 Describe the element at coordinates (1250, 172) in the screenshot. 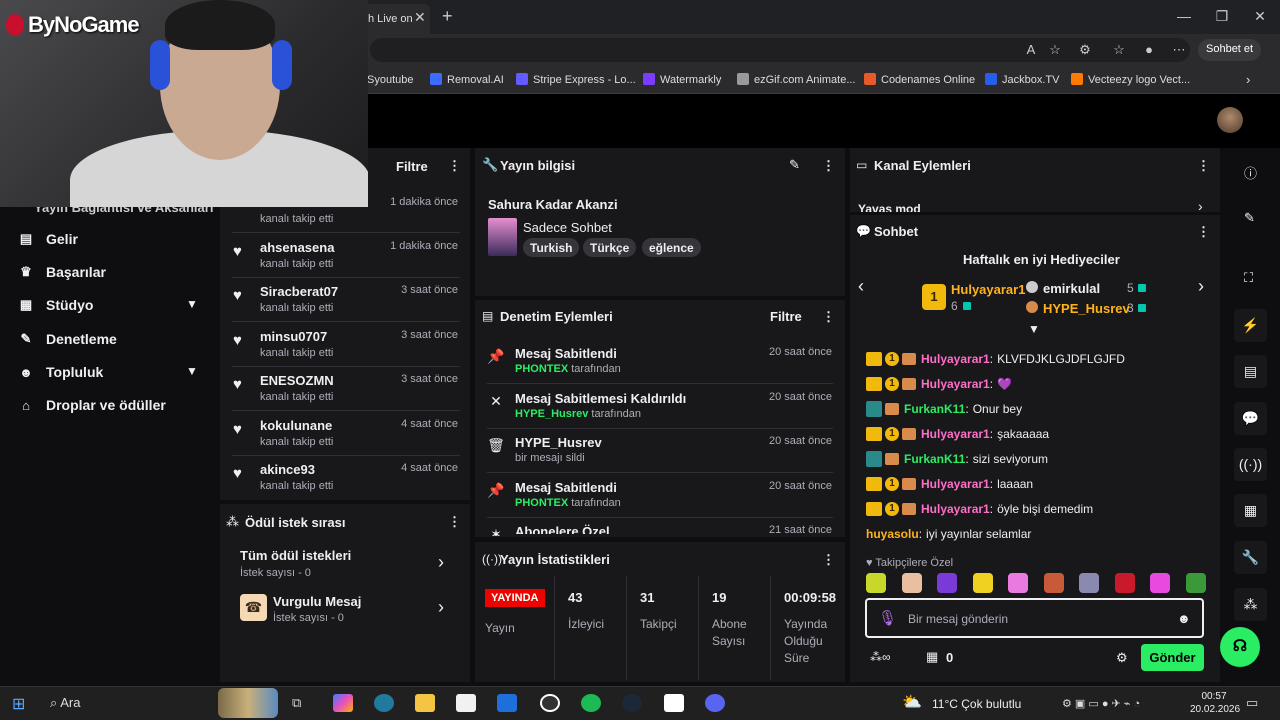

I see `info-icon: ⓘ` at that location.